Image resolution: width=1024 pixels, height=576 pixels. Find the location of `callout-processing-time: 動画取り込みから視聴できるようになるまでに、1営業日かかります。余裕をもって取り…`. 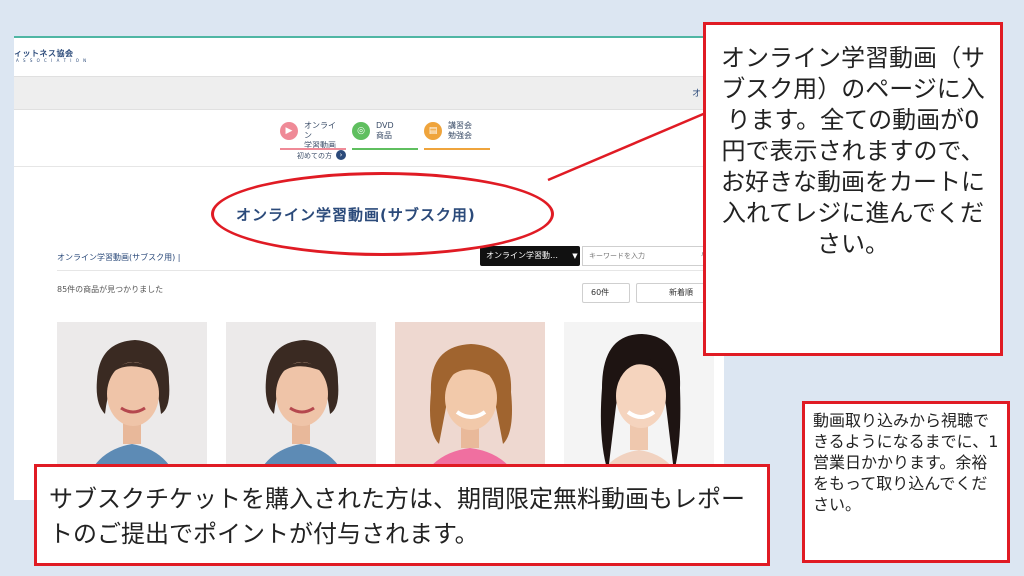

callout-processing-time: 動画取り込みから視聴できるようになるまでに、1営業日かかります。余裕をもって取り… is located at coordinates (906, 482).